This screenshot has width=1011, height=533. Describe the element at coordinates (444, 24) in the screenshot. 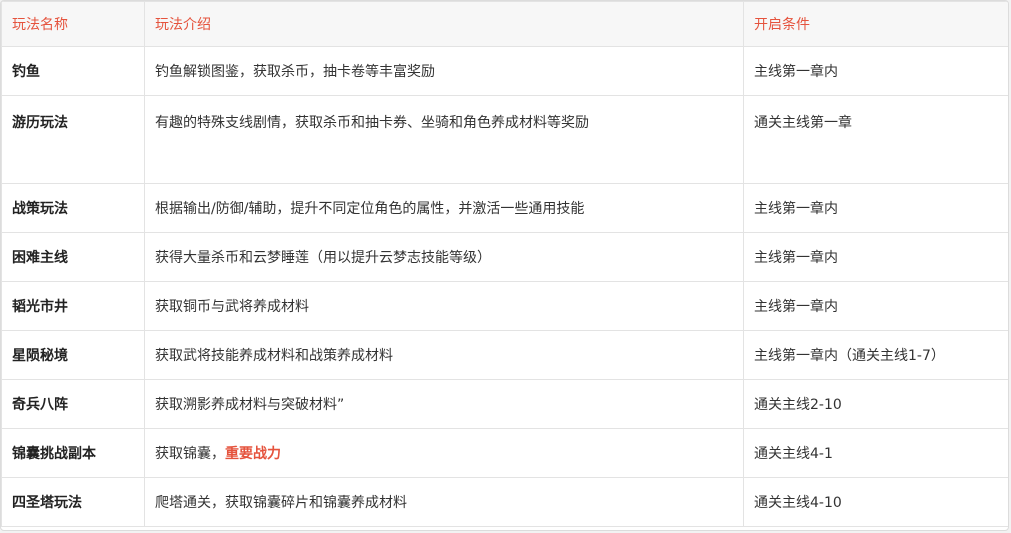

I see `header-description: 玩法介绍` at that location.